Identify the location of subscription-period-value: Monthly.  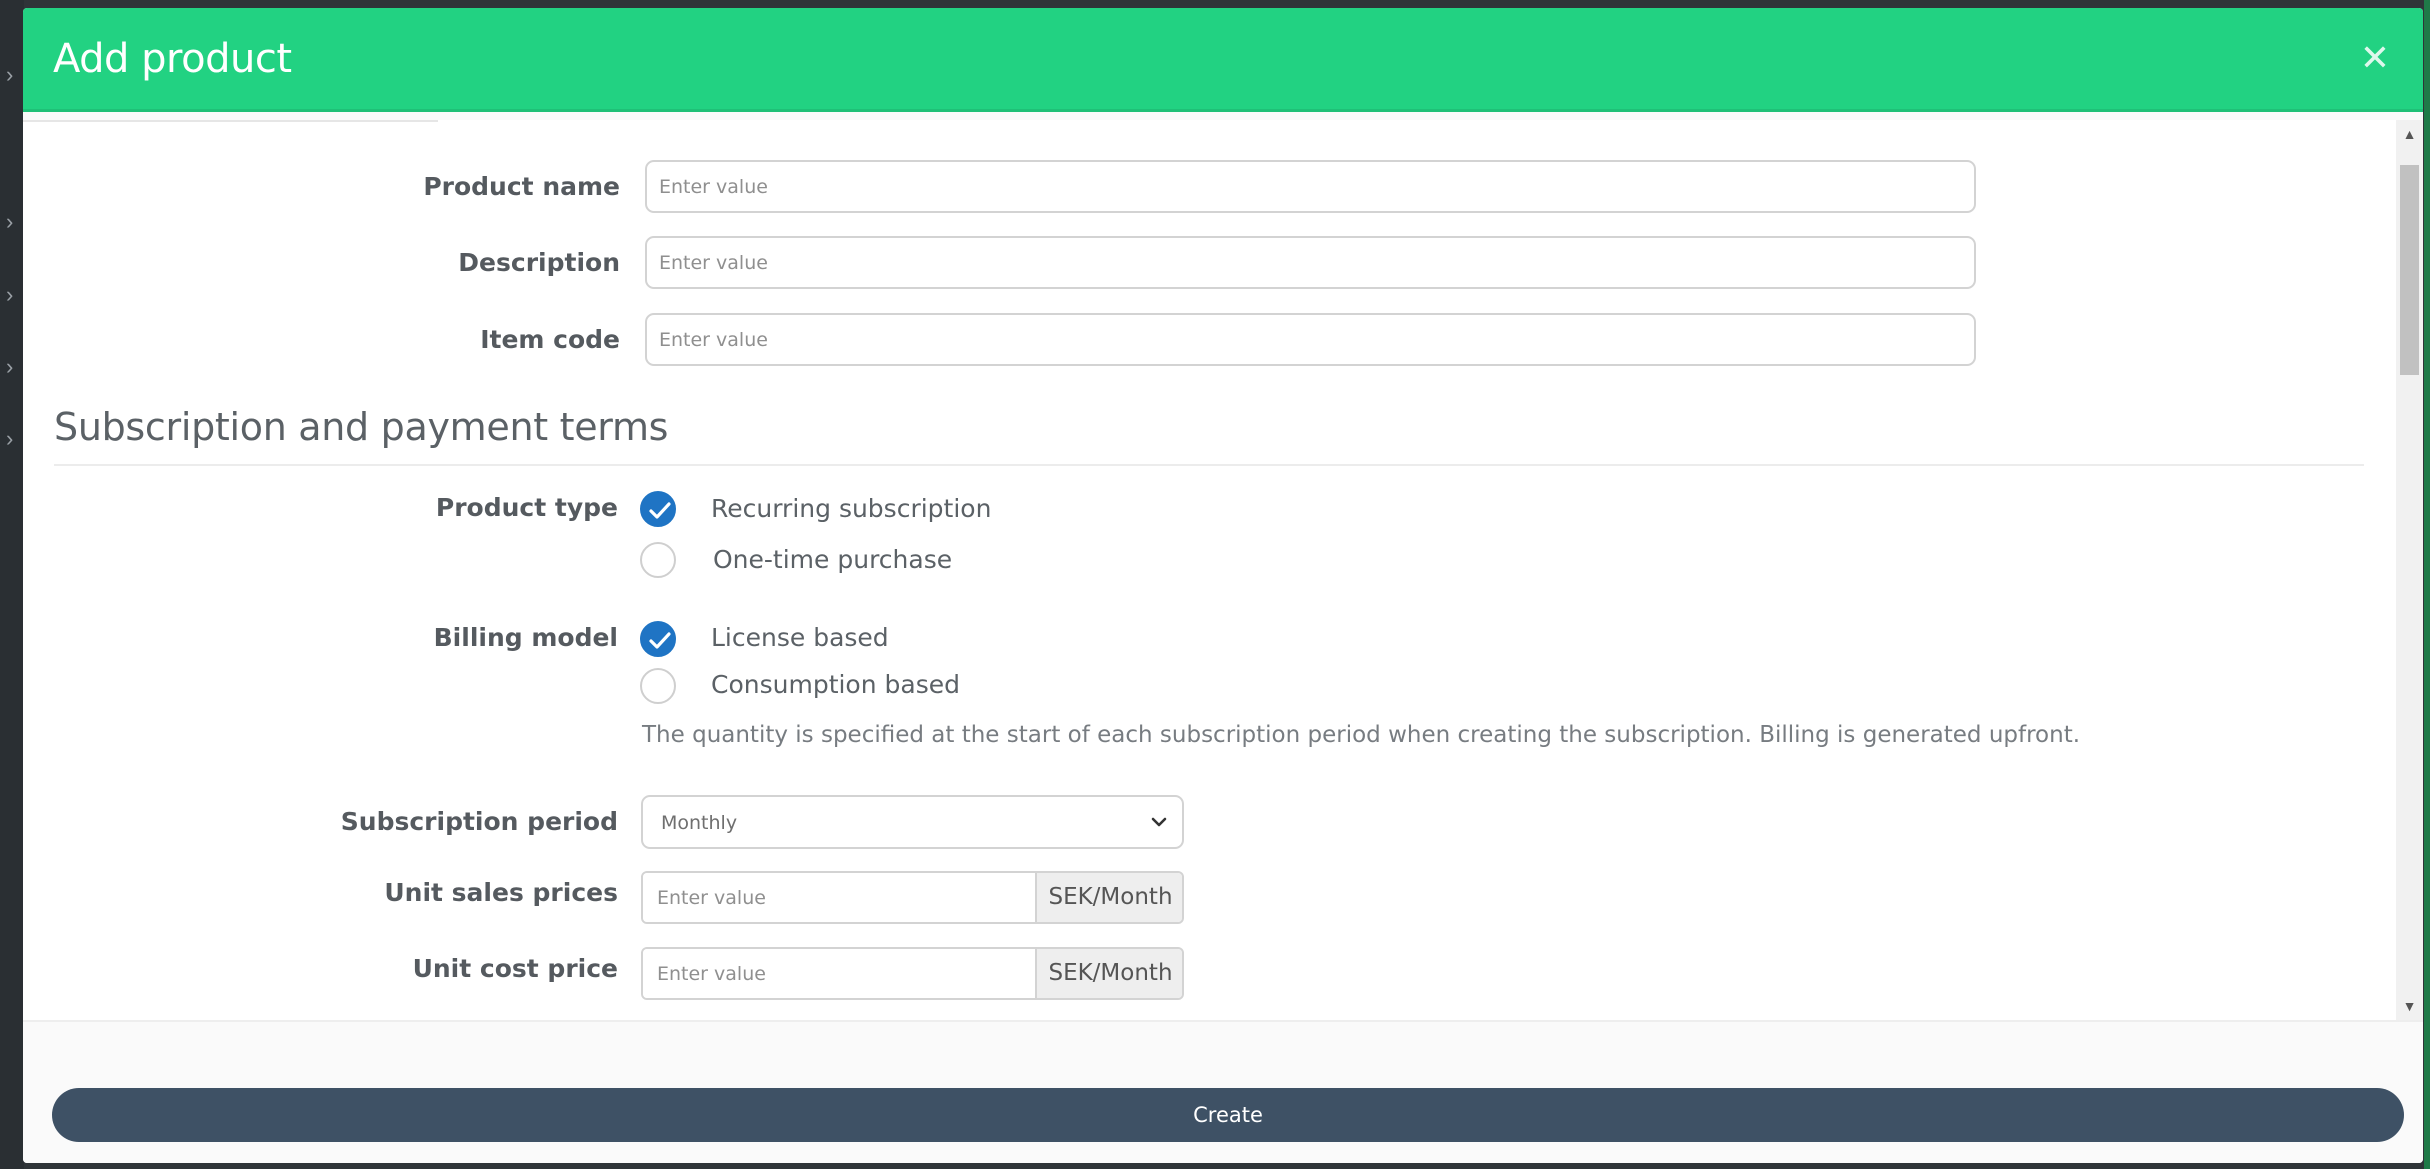
(699, 823).